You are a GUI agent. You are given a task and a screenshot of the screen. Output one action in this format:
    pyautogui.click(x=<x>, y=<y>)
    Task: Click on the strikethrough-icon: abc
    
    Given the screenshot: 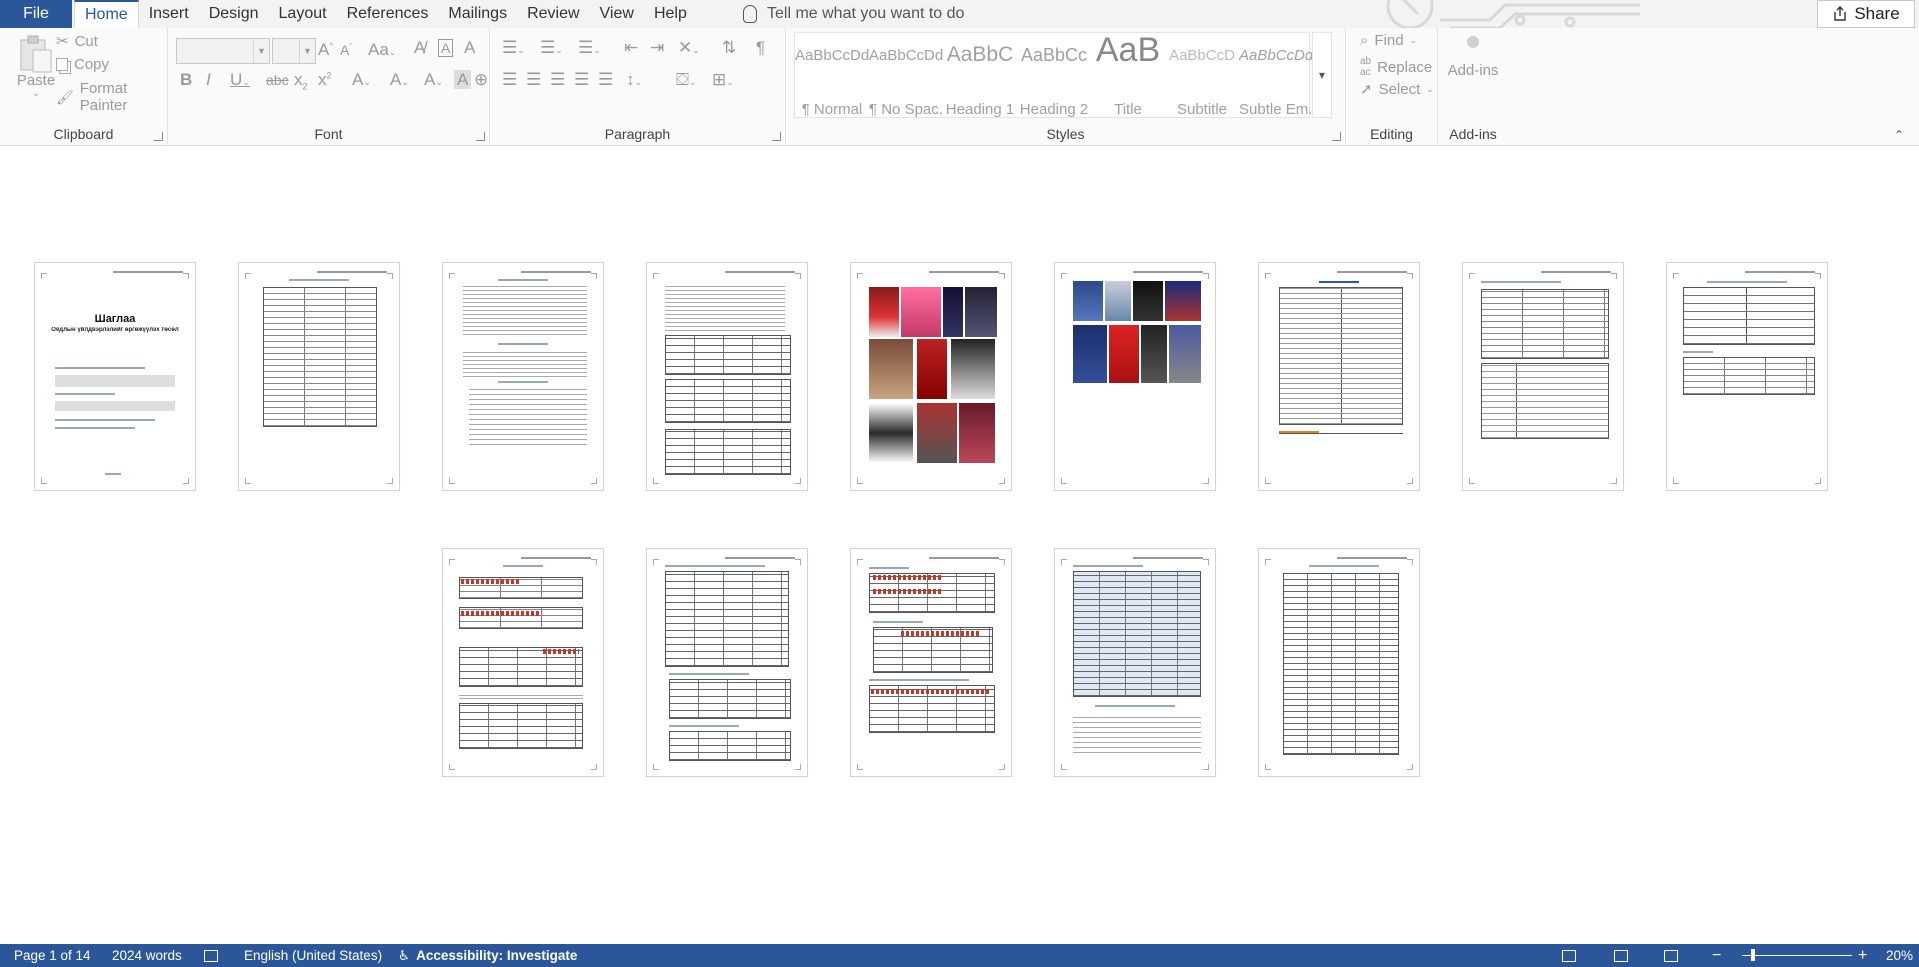 What is the action you would take?
    pyautogui.click(x=277, y=80)
    